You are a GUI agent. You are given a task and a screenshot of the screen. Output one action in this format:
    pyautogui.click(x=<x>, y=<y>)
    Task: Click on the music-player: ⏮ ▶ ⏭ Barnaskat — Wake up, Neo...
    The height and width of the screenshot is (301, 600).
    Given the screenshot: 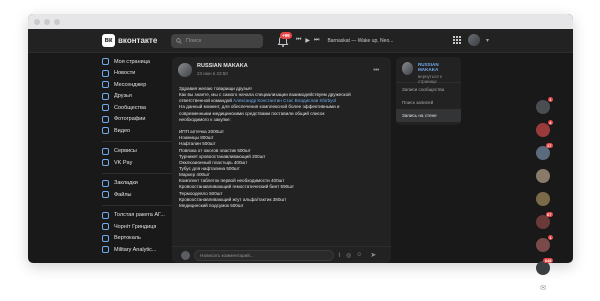 What is the action you would take?
    pyautogui.click(x=344, y=40)
    